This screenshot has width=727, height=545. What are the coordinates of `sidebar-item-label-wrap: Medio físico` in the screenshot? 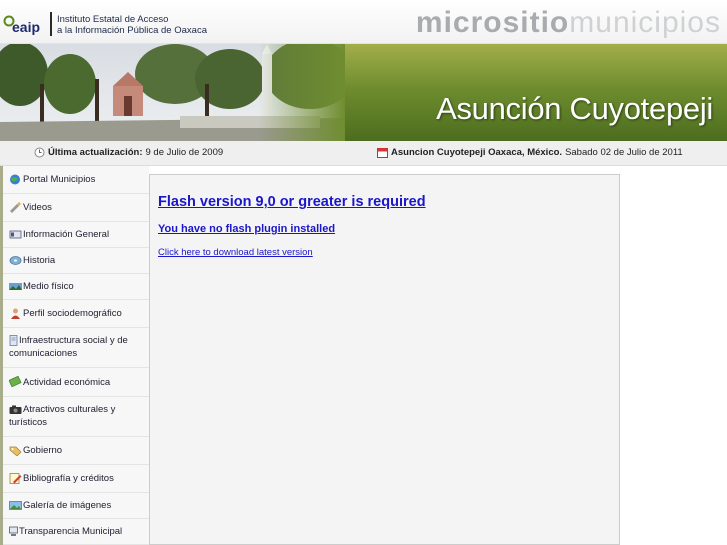 It's located at (41, 286).